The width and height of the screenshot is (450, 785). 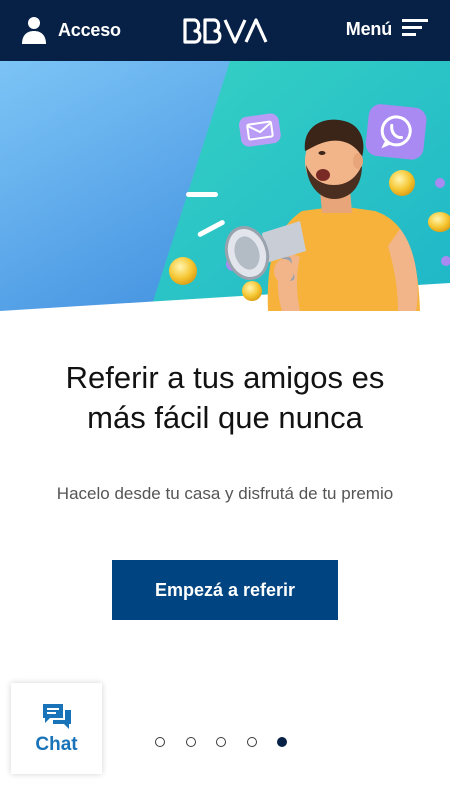 I want to click on access-button: Acceso, so click(x=71, y=30).